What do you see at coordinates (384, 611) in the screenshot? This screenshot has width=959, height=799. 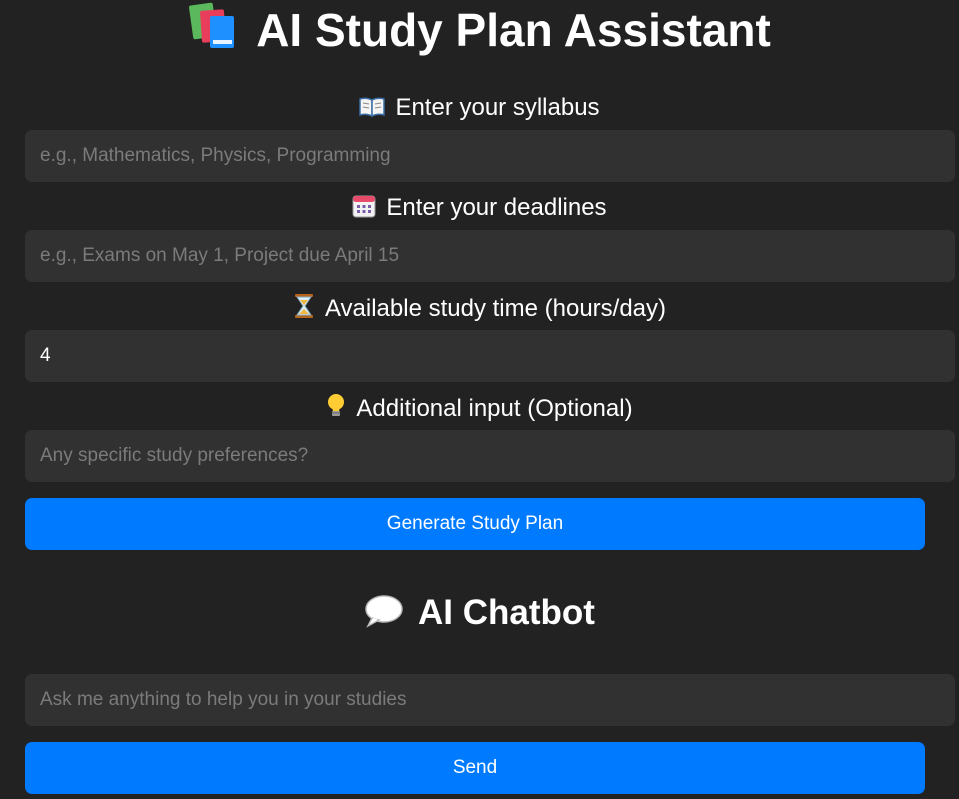 I see `speech-bubble-icon` at bounding box center [384, 611].